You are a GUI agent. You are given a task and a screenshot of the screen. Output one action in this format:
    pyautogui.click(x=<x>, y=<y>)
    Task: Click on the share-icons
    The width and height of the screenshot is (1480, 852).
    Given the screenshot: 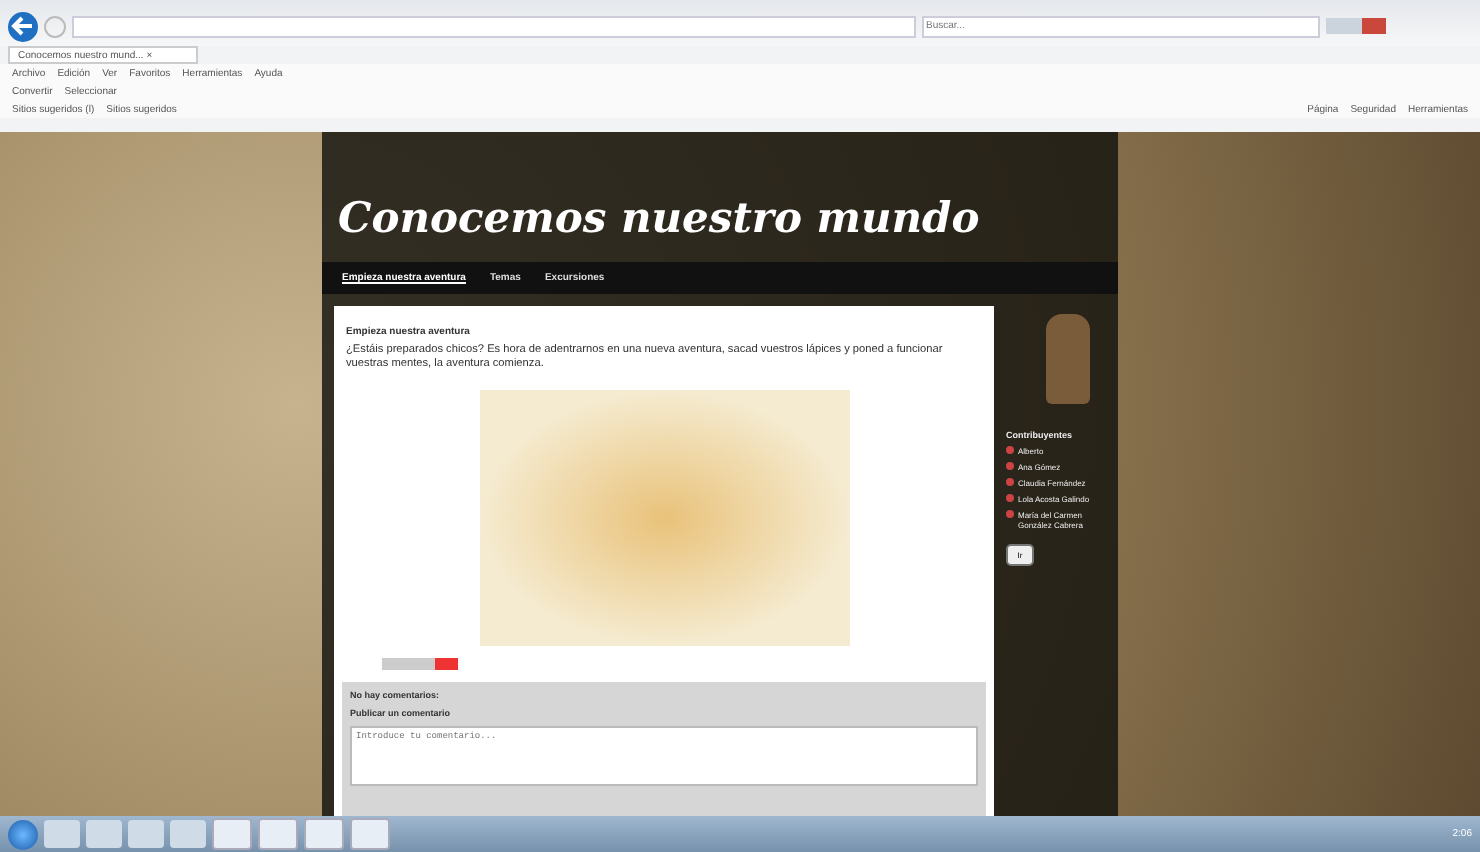 What is the action you would take?
    pyautogui.click(x=420, y=663)
    